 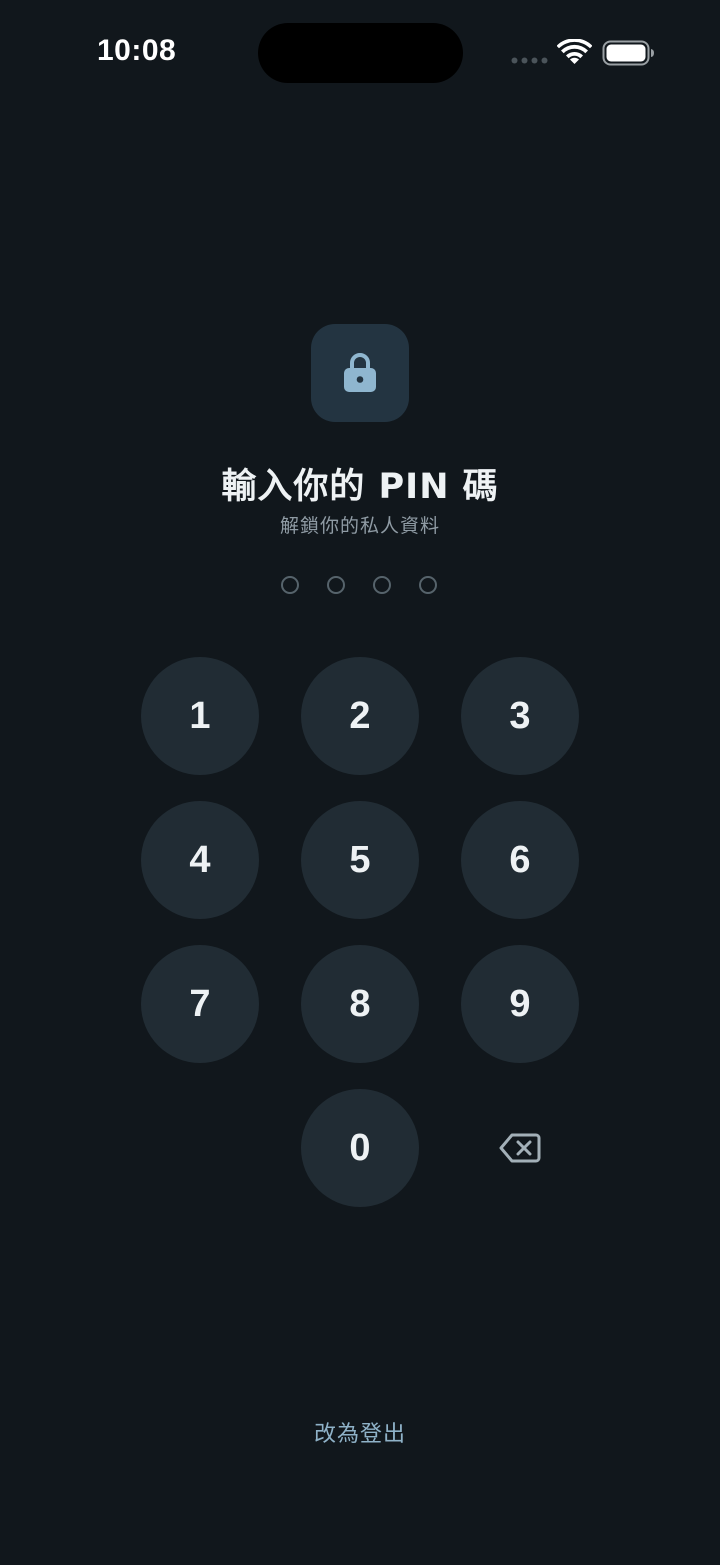 I want to click on keypad-key-2: 2, so click(x=360, y=716).